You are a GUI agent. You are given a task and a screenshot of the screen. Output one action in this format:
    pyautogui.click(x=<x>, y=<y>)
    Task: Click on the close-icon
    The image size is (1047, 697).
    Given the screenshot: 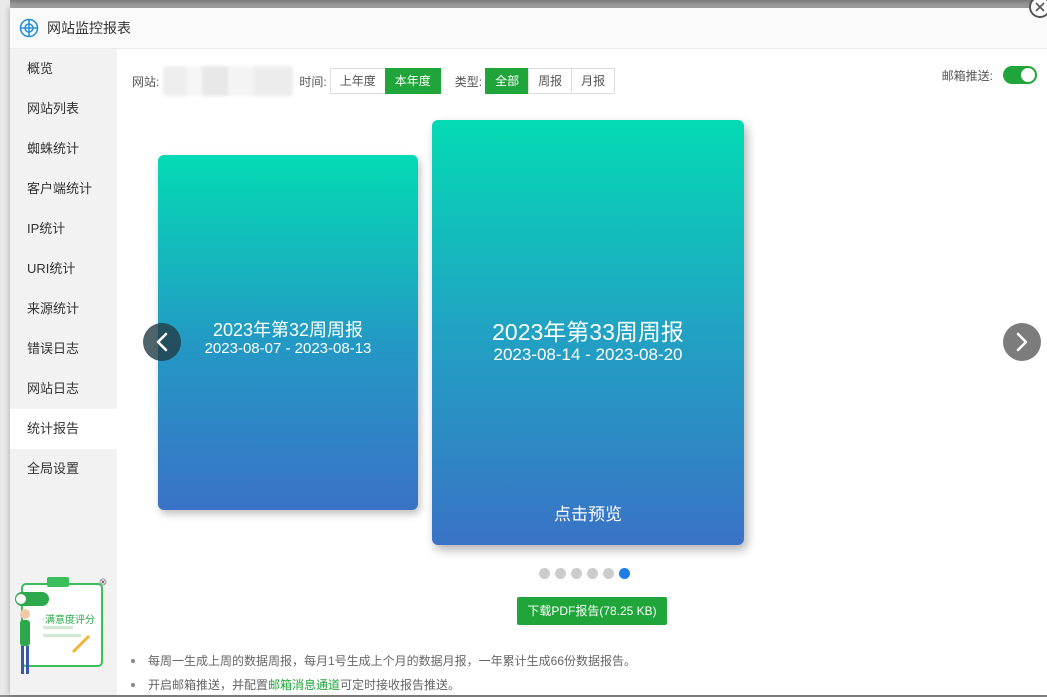 What is the action you would take?
    pyautogui.click(x=1040, y=7)
    